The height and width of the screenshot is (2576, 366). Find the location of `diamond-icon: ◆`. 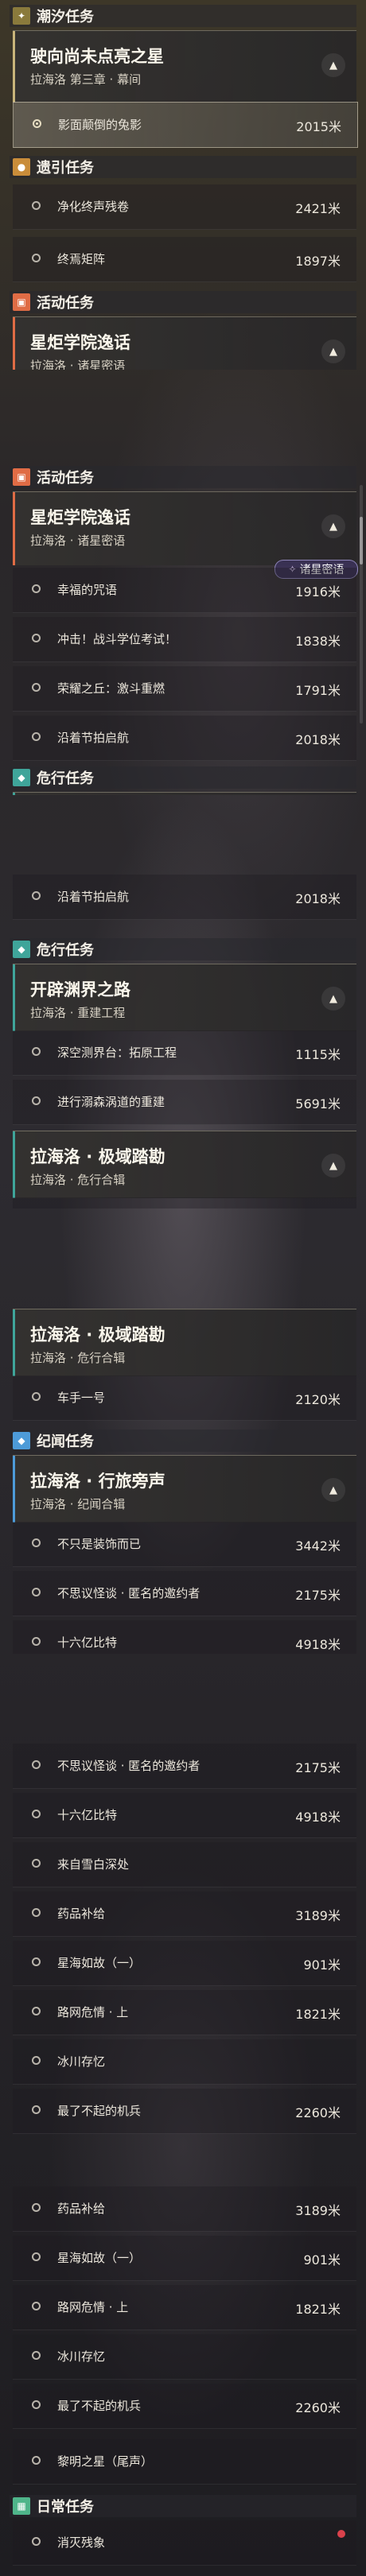

diamond-icon: ◆ is located at coordinates (21, 1441).